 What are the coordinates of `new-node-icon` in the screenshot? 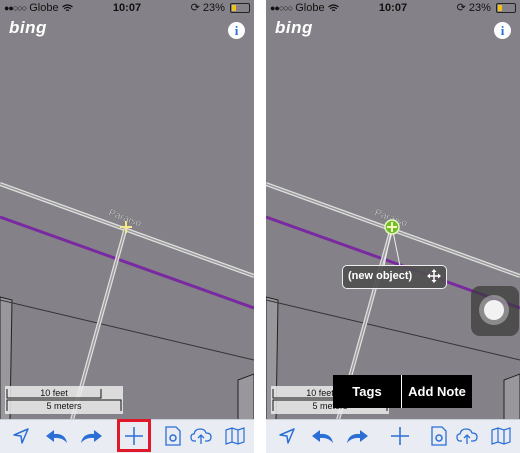 It's located at (392, 227).